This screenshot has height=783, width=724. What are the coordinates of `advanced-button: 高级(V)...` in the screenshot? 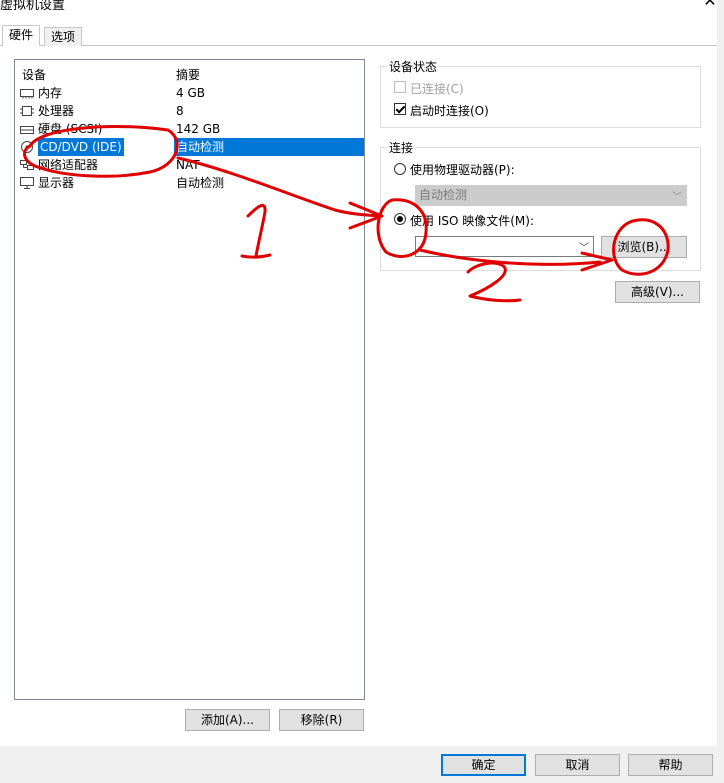 It's located at (657, 292).